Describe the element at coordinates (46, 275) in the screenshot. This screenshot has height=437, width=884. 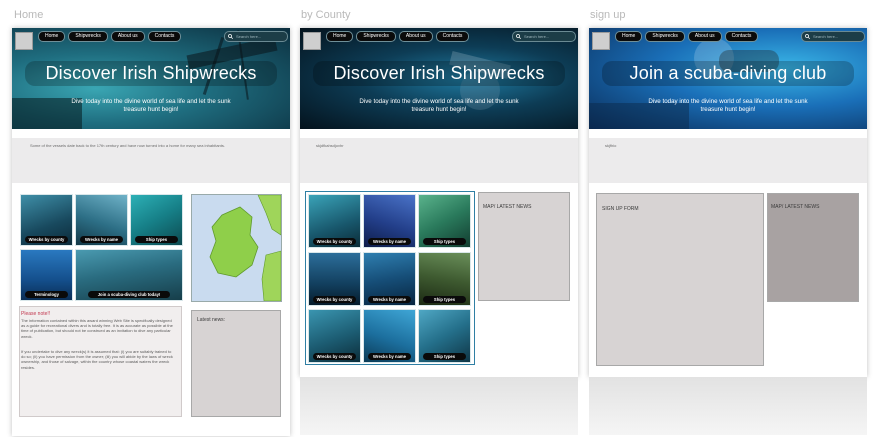
I see `tile-terminology: Terminology` at that location.